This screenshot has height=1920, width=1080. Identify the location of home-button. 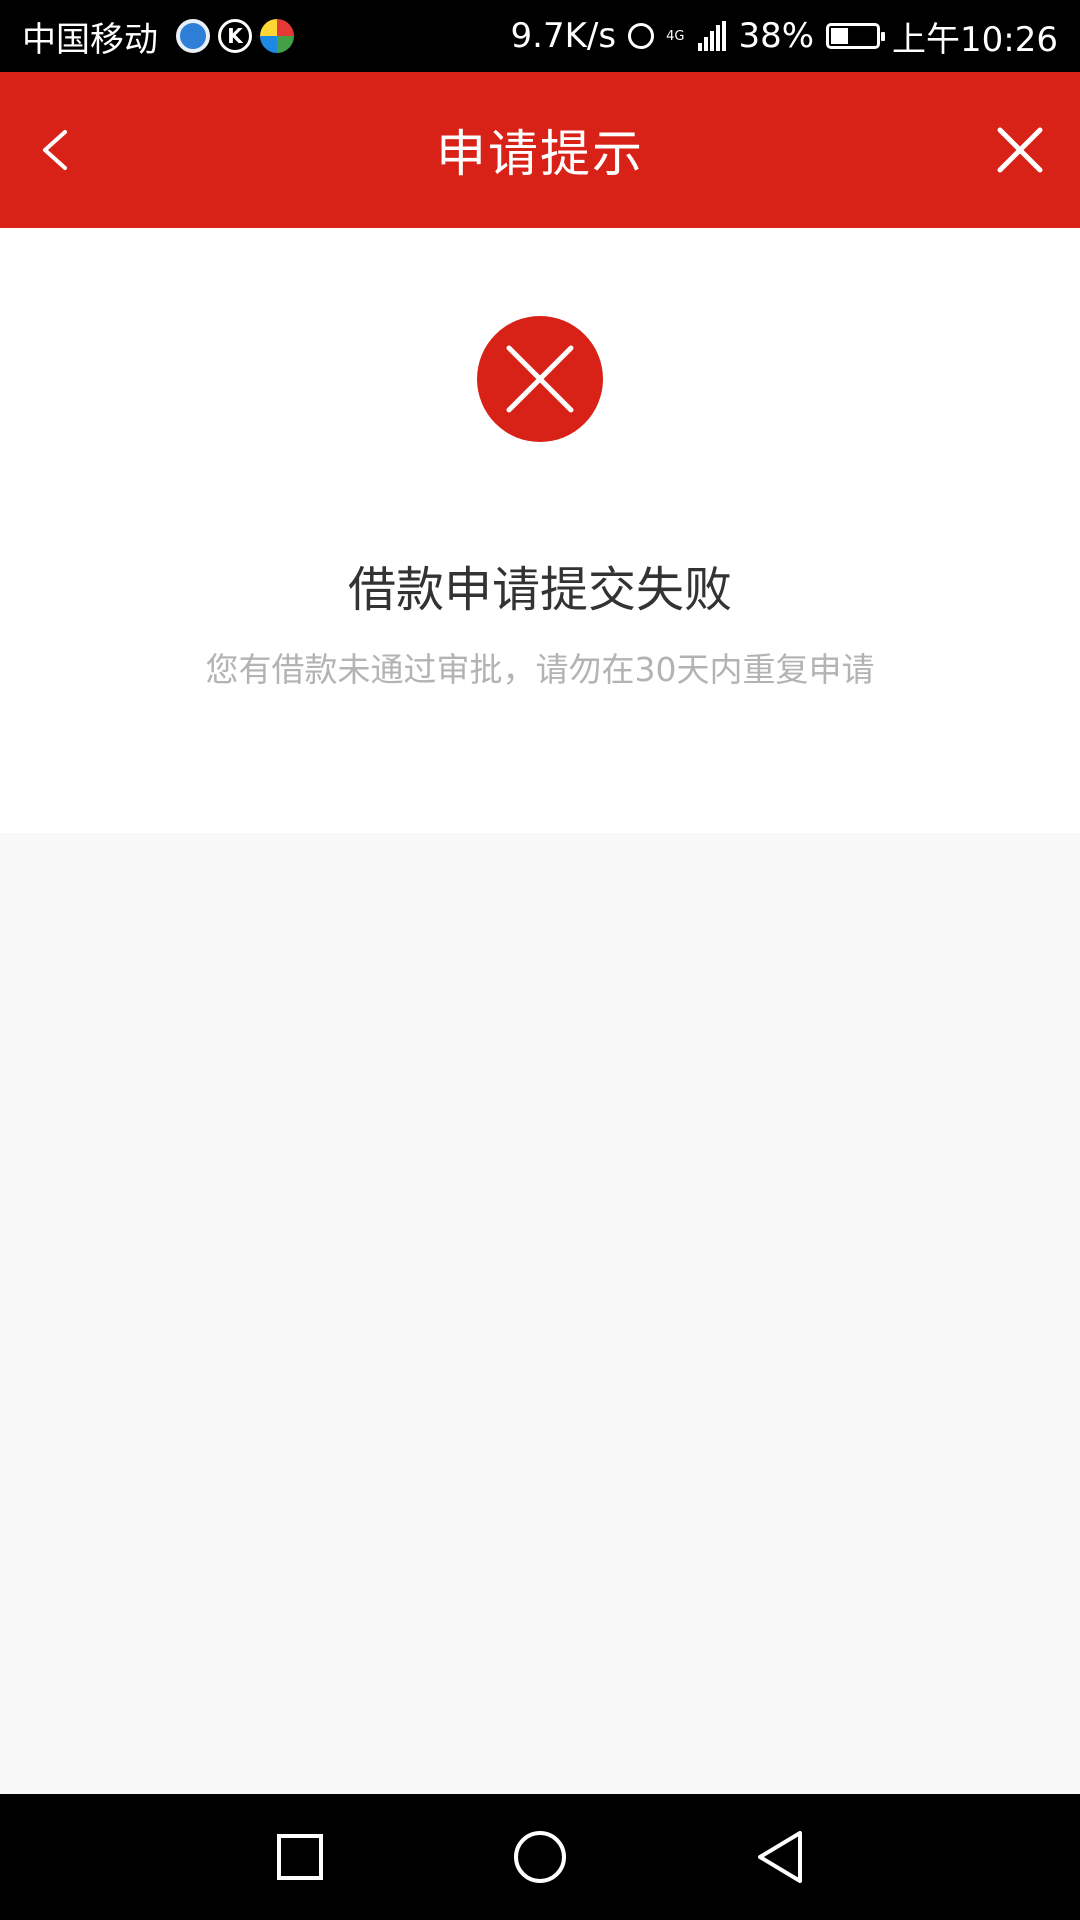
(540, 1857).